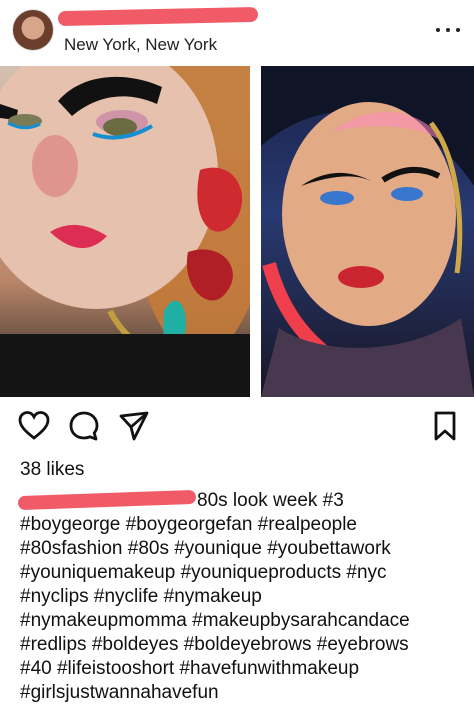 The width and height of the screenshot is (474, 705). I want to click on post-location: New York, New York, so click(140, 45).